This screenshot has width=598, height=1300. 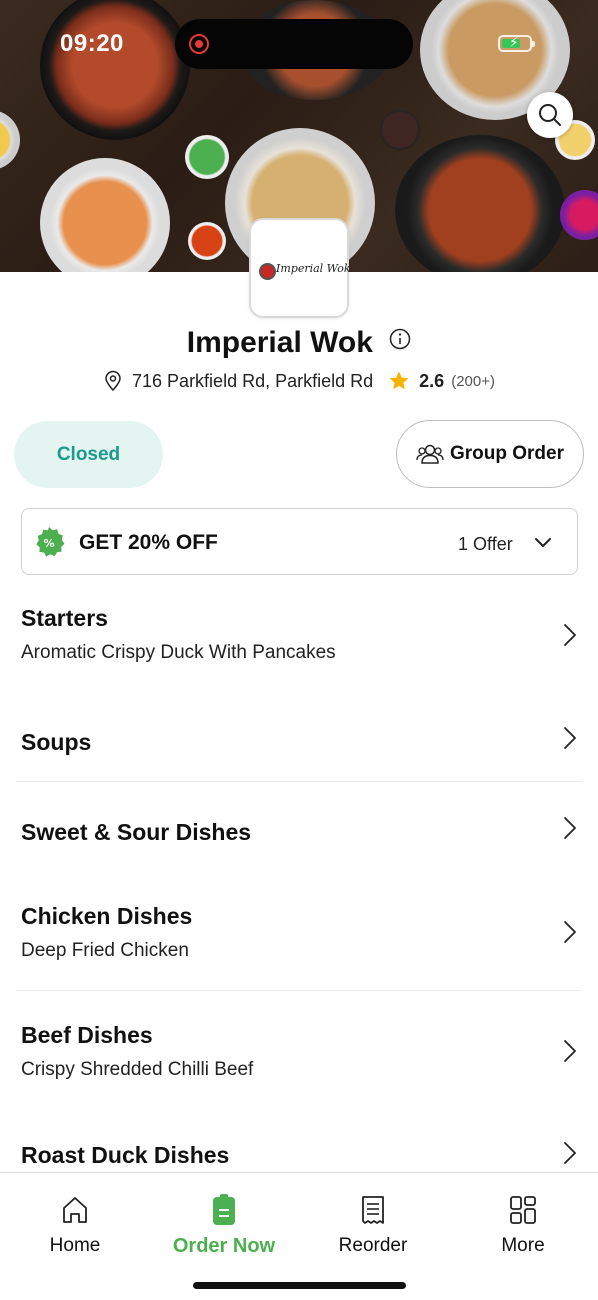 What do you see at coordinates (148, 542) in the screenshot?
I see `offer-title: GET 20% OFF` at bounding box center [148, 542].